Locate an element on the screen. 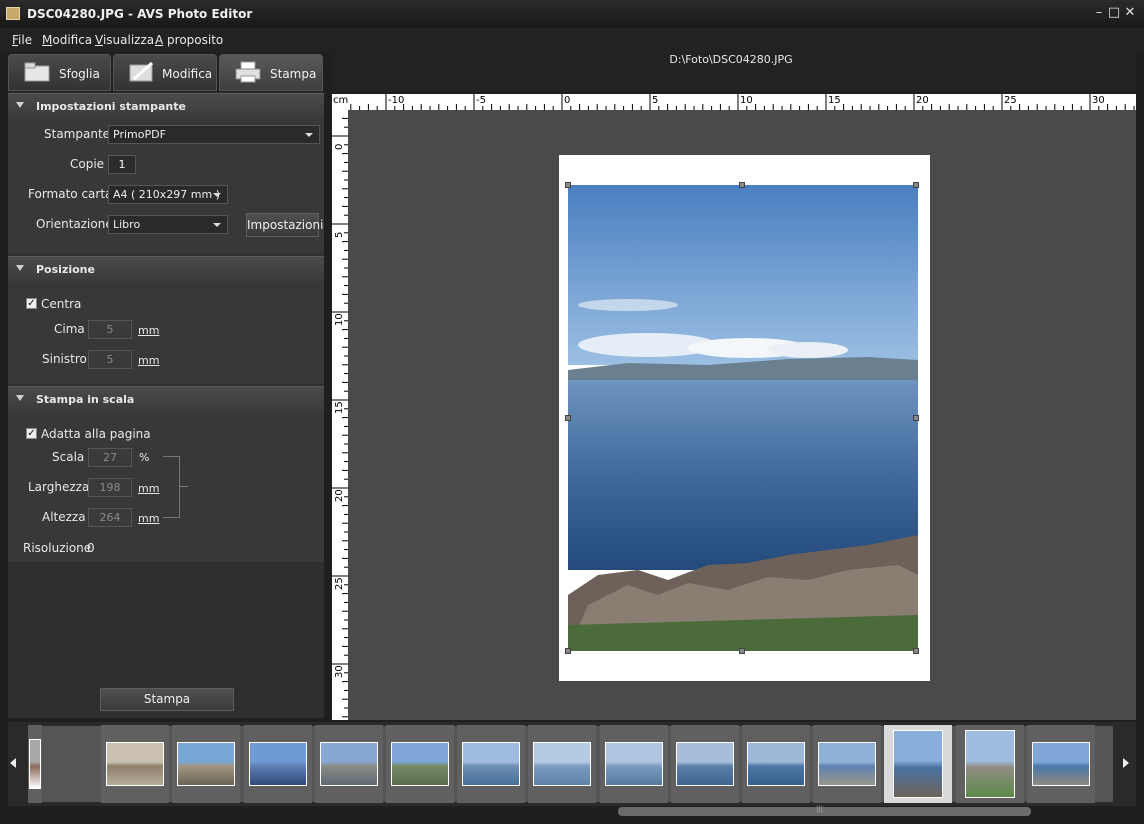 The image size is (1144, 824). center-checkbox: ✓ is located at coordinates (31, 303).